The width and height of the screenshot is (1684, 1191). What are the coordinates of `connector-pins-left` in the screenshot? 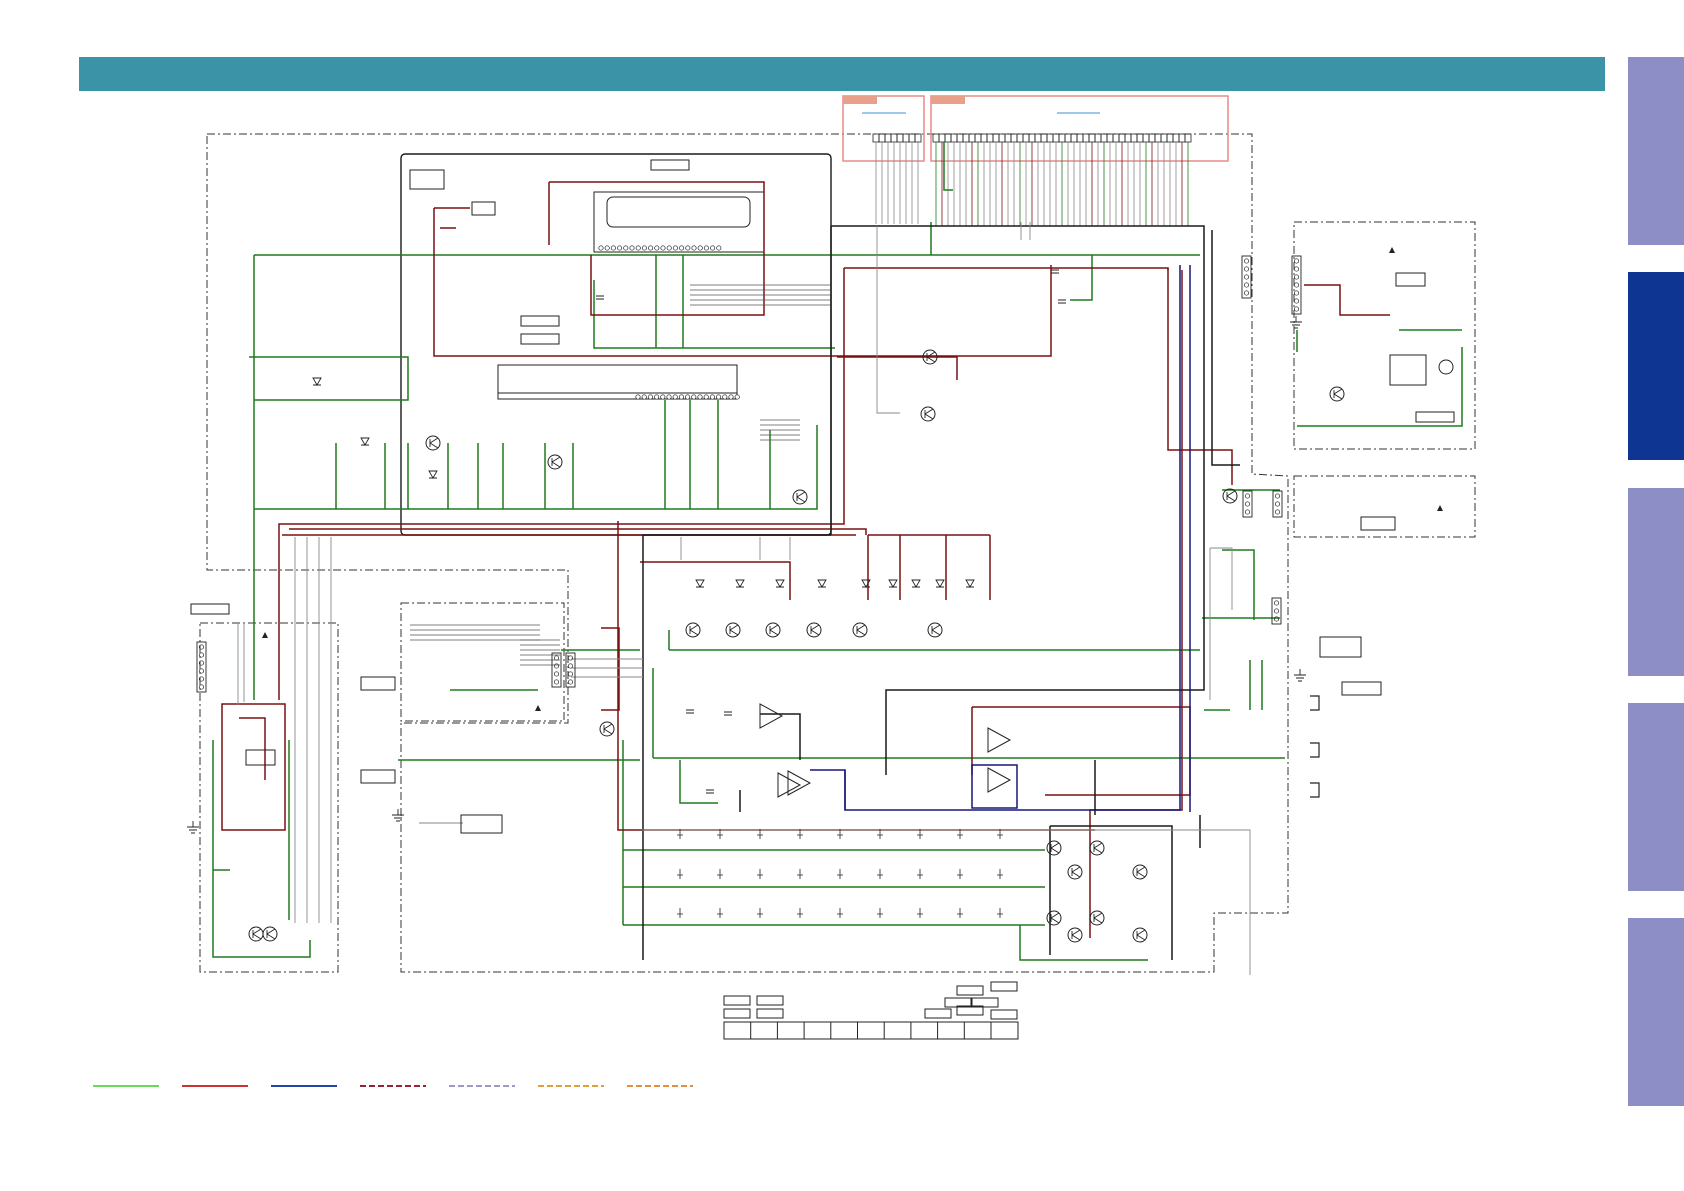 It's located at (897, 178).